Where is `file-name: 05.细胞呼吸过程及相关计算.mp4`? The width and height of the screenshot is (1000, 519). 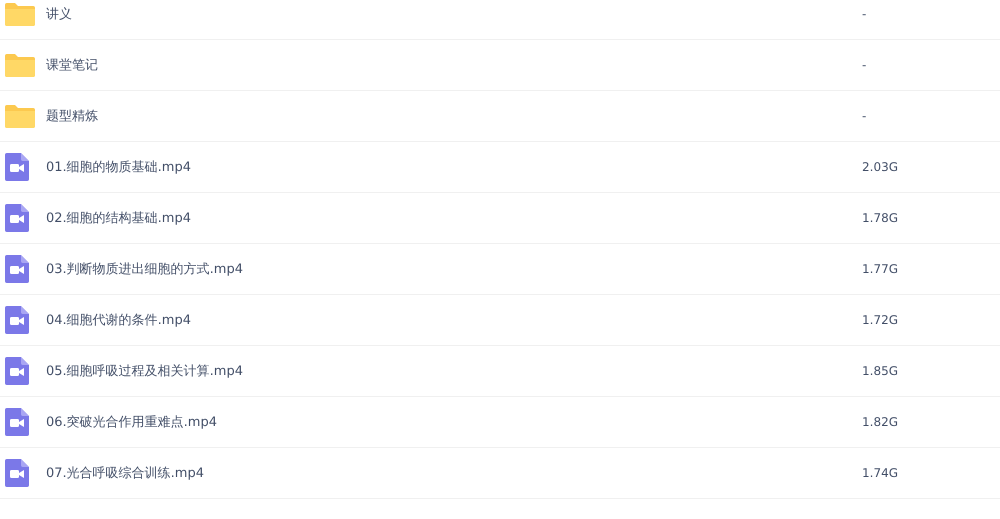 file-name: 05.细胞呼吸过程及相关计算.mp4 is located at coordinates (454, 371).